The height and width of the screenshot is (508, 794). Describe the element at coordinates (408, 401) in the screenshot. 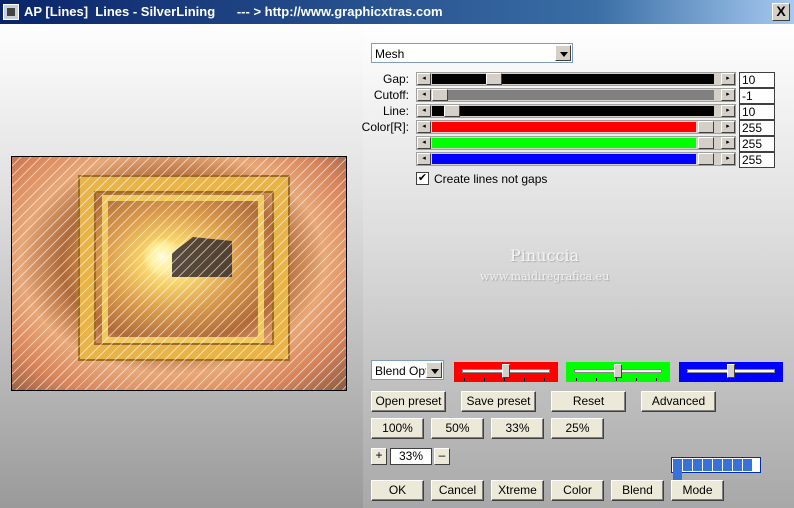

I see `open-preset-button: Open preset` at that location.